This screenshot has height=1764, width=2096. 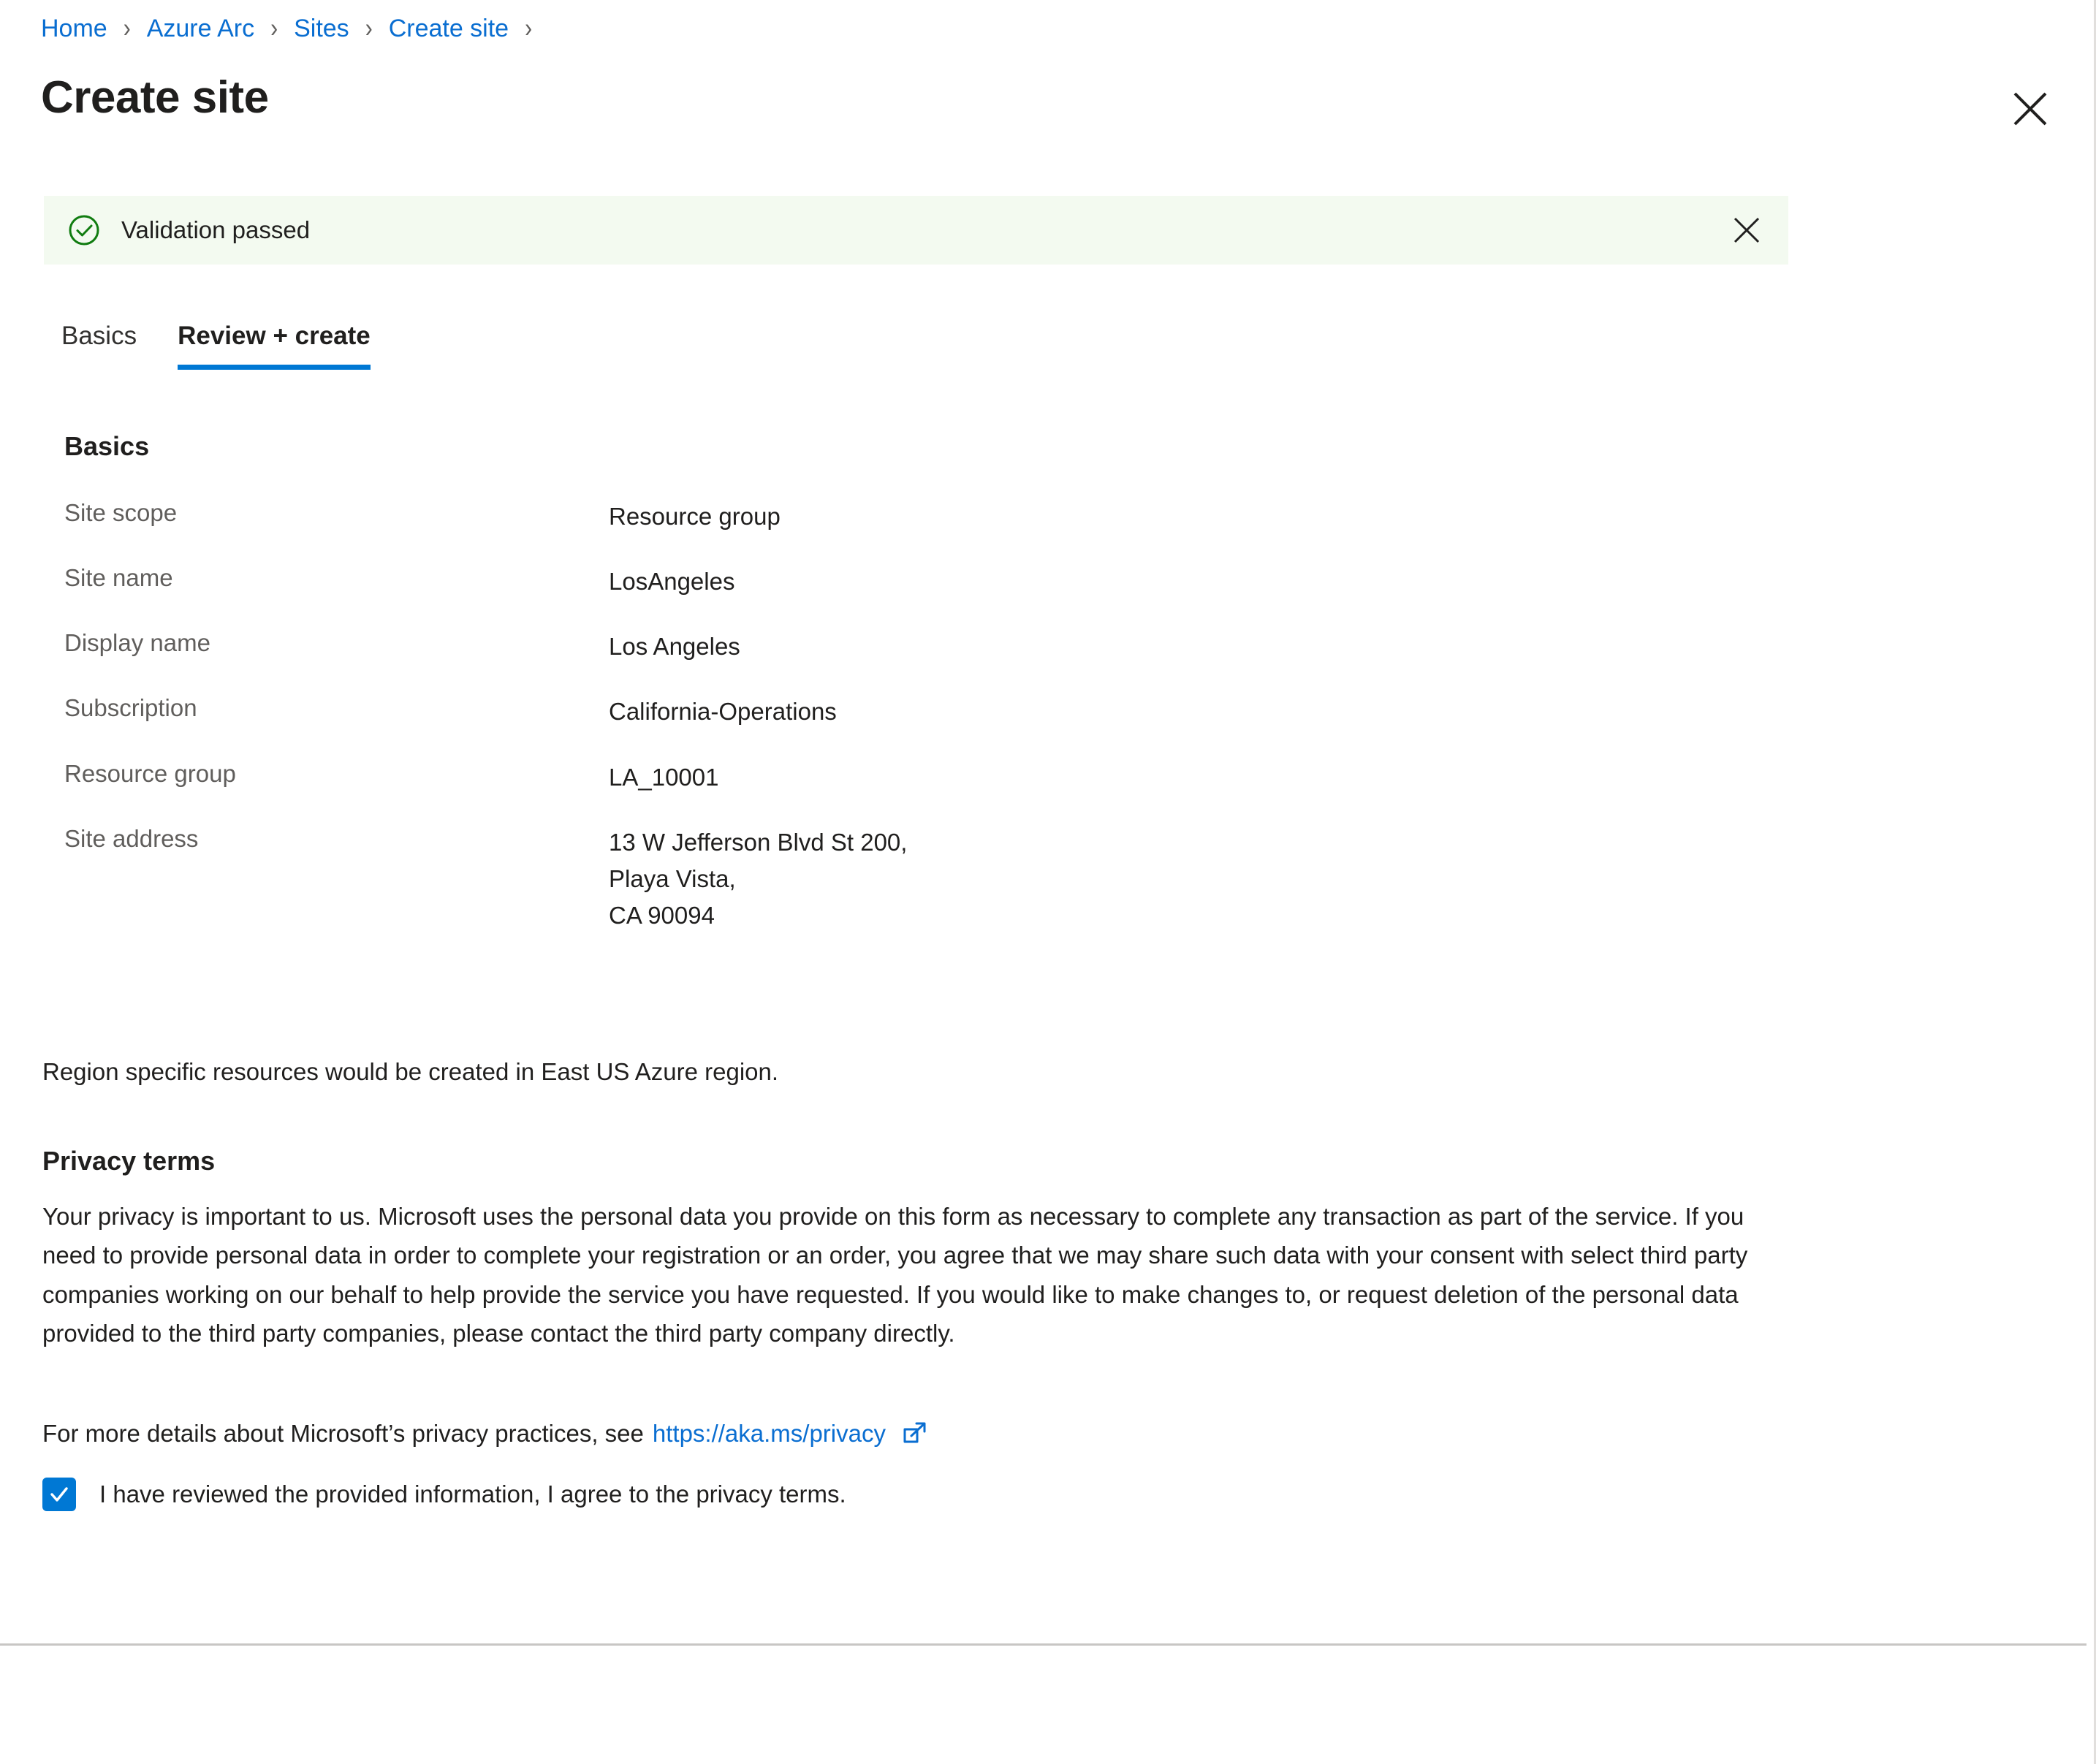 I want to click on validation-banner: Validation passed, so click(x=916, y=230).